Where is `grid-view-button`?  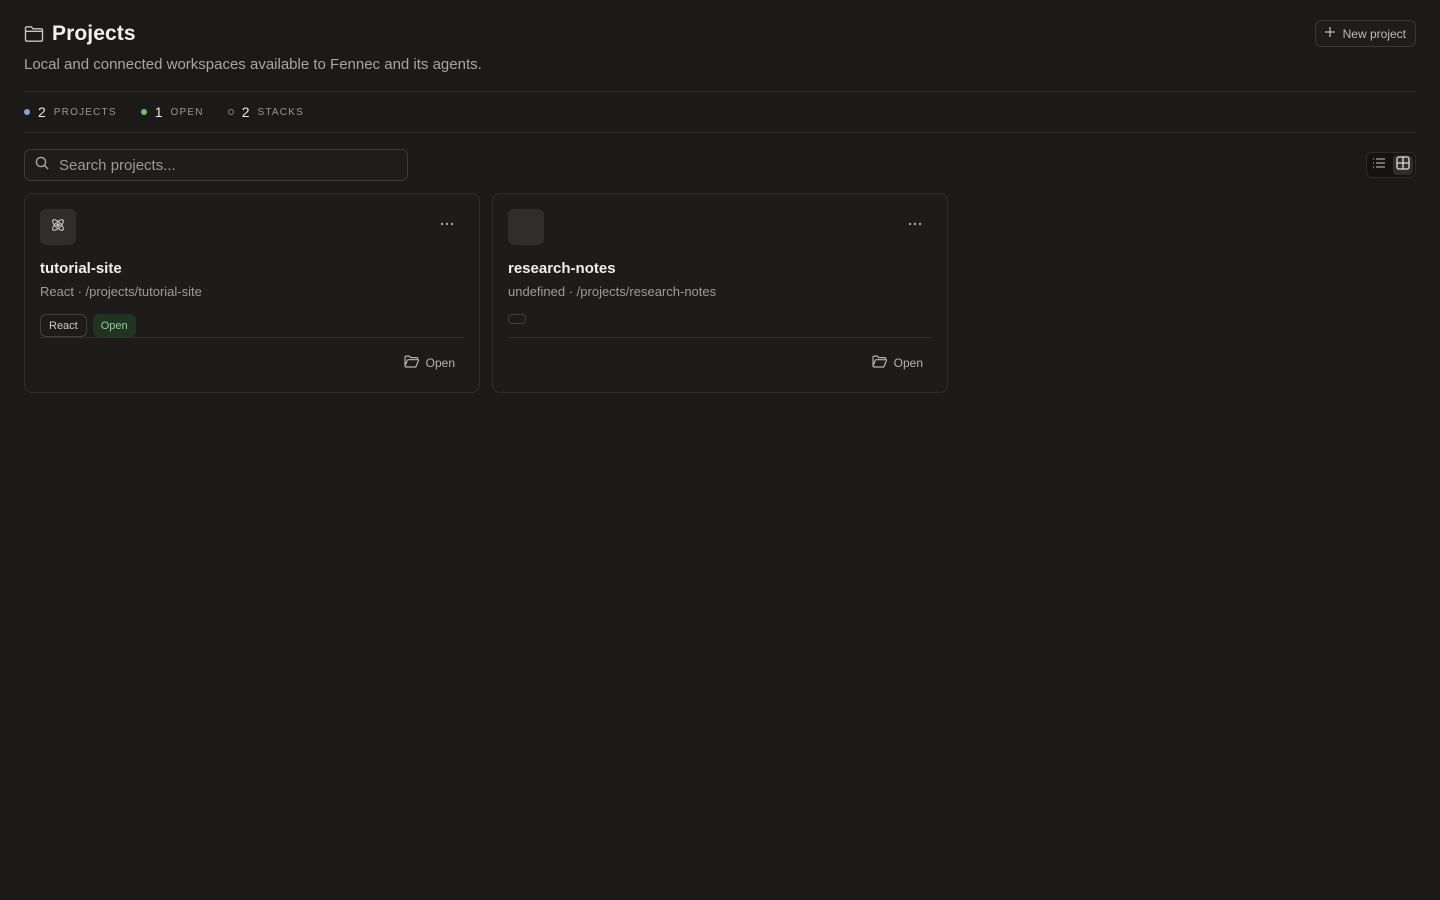 grid-view-button is located at coordinates (1403, 165).